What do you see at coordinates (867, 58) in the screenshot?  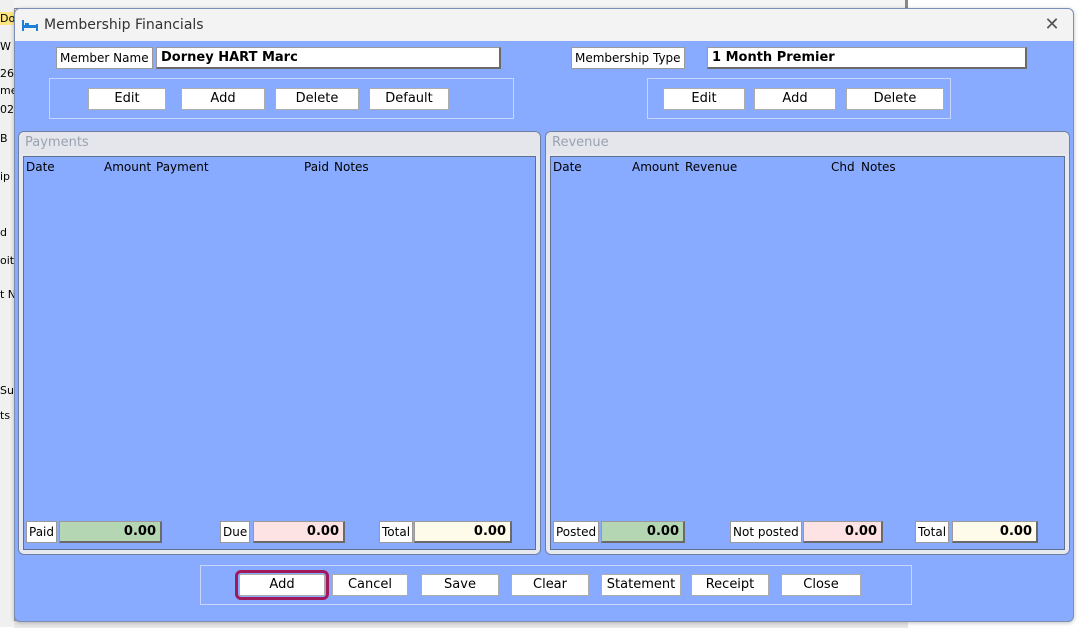 I see `membership-type-field: 1 Month Premier` at bounding box center [867, 58].